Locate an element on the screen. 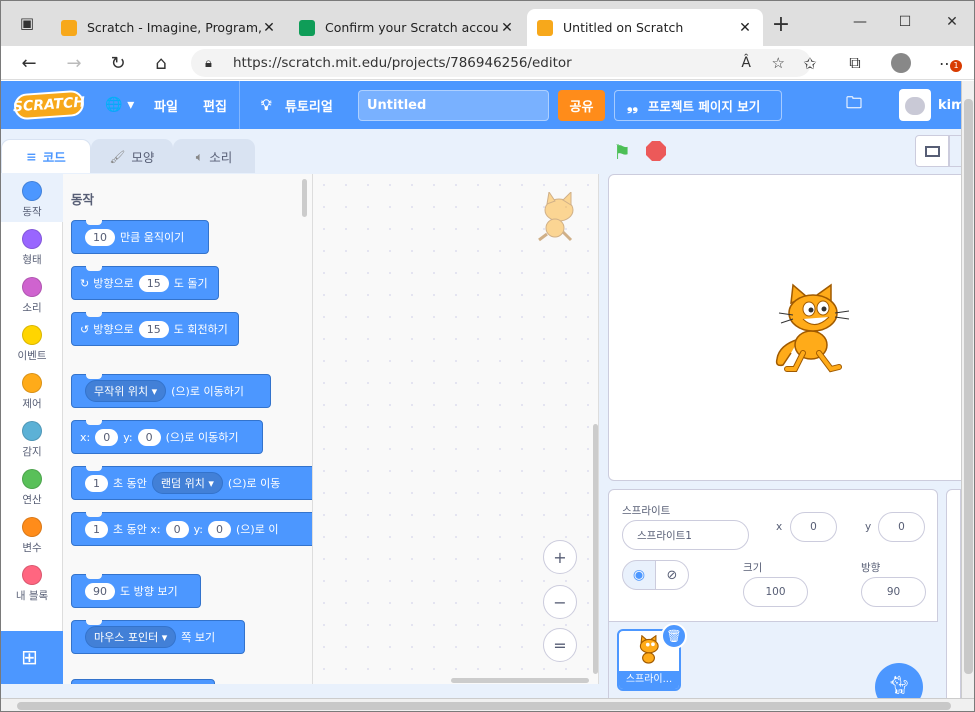 The height and width of the screenshot is (712, 975). size-input: 100 is located at coordinates (775, 592).